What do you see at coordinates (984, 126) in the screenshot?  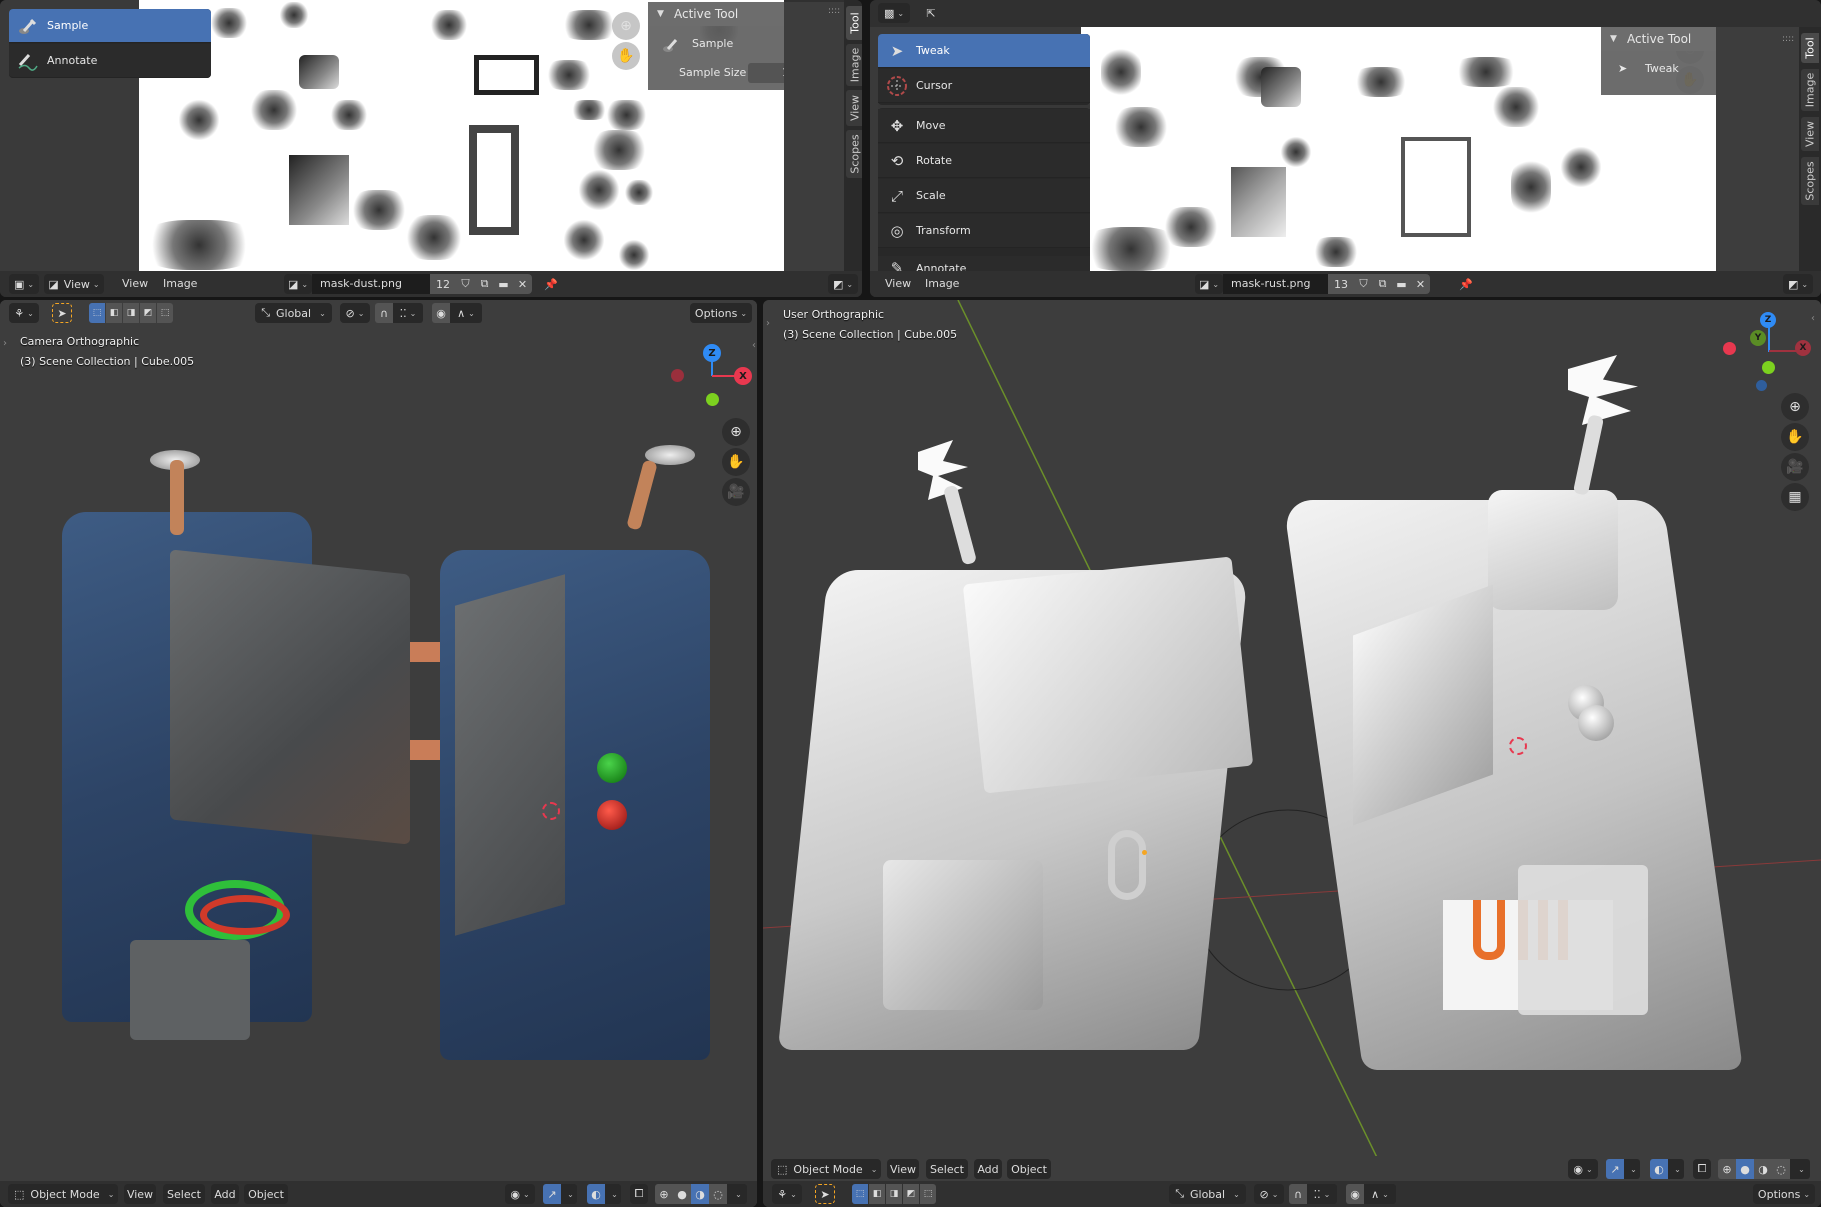 I see `tool-move: ✥ Move` at bounding box center [984, 126].